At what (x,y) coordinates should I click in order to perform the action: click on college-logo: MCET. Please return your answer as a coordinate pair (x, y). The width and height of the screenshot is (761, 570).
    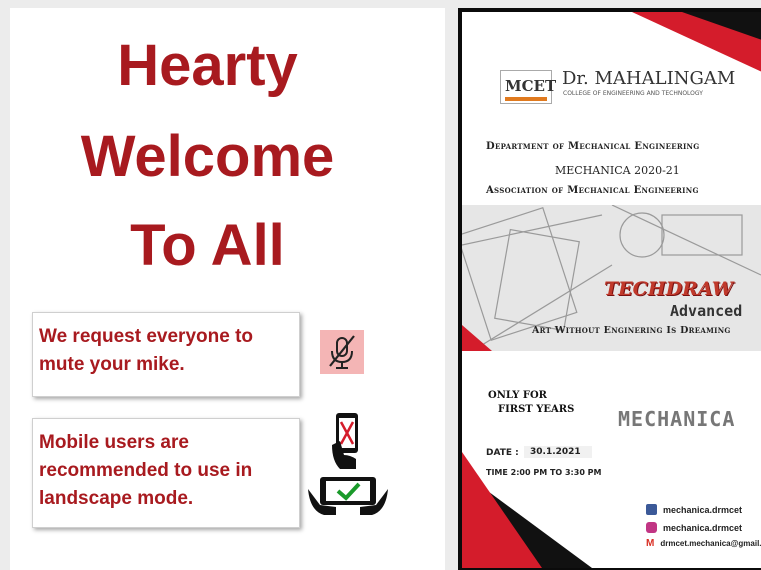
    Looking at the image, I should click on (528, 87).